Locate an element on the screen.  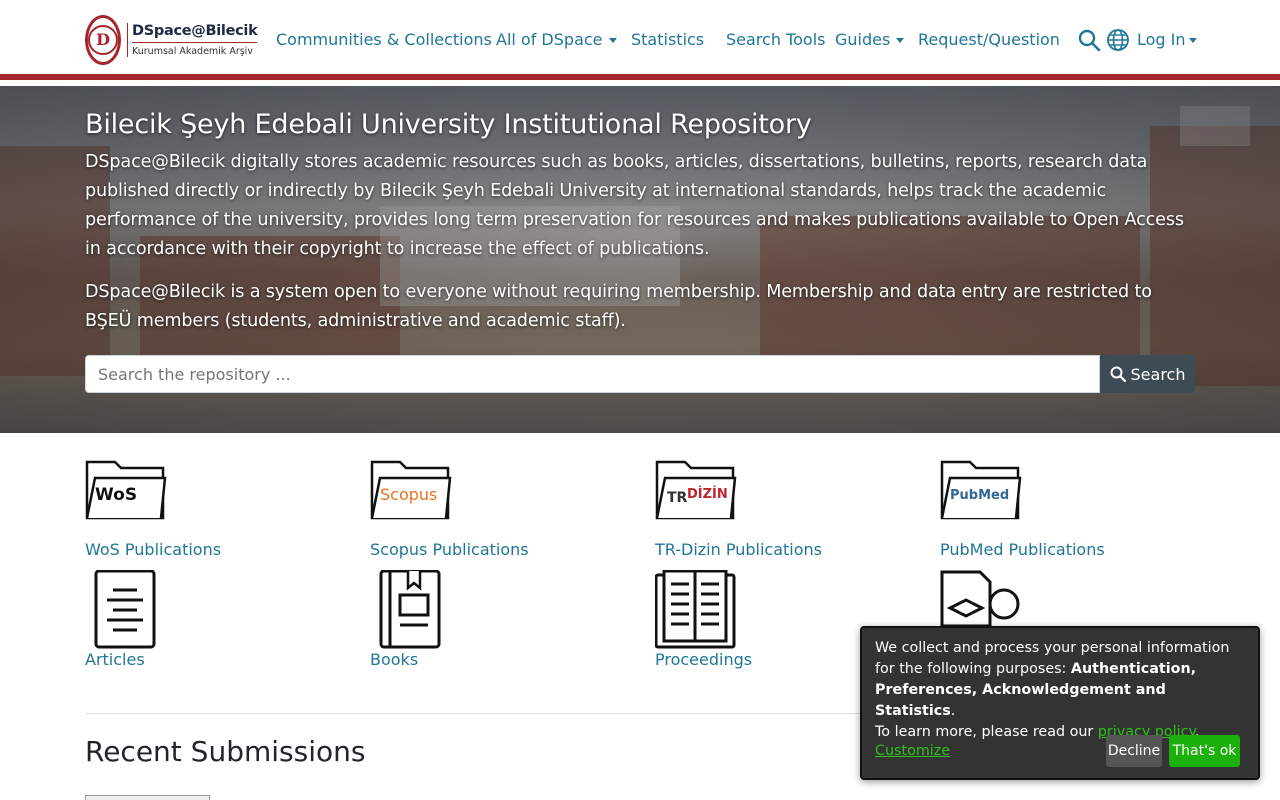
submission-thumbnail is located at coordinates (147, 797).